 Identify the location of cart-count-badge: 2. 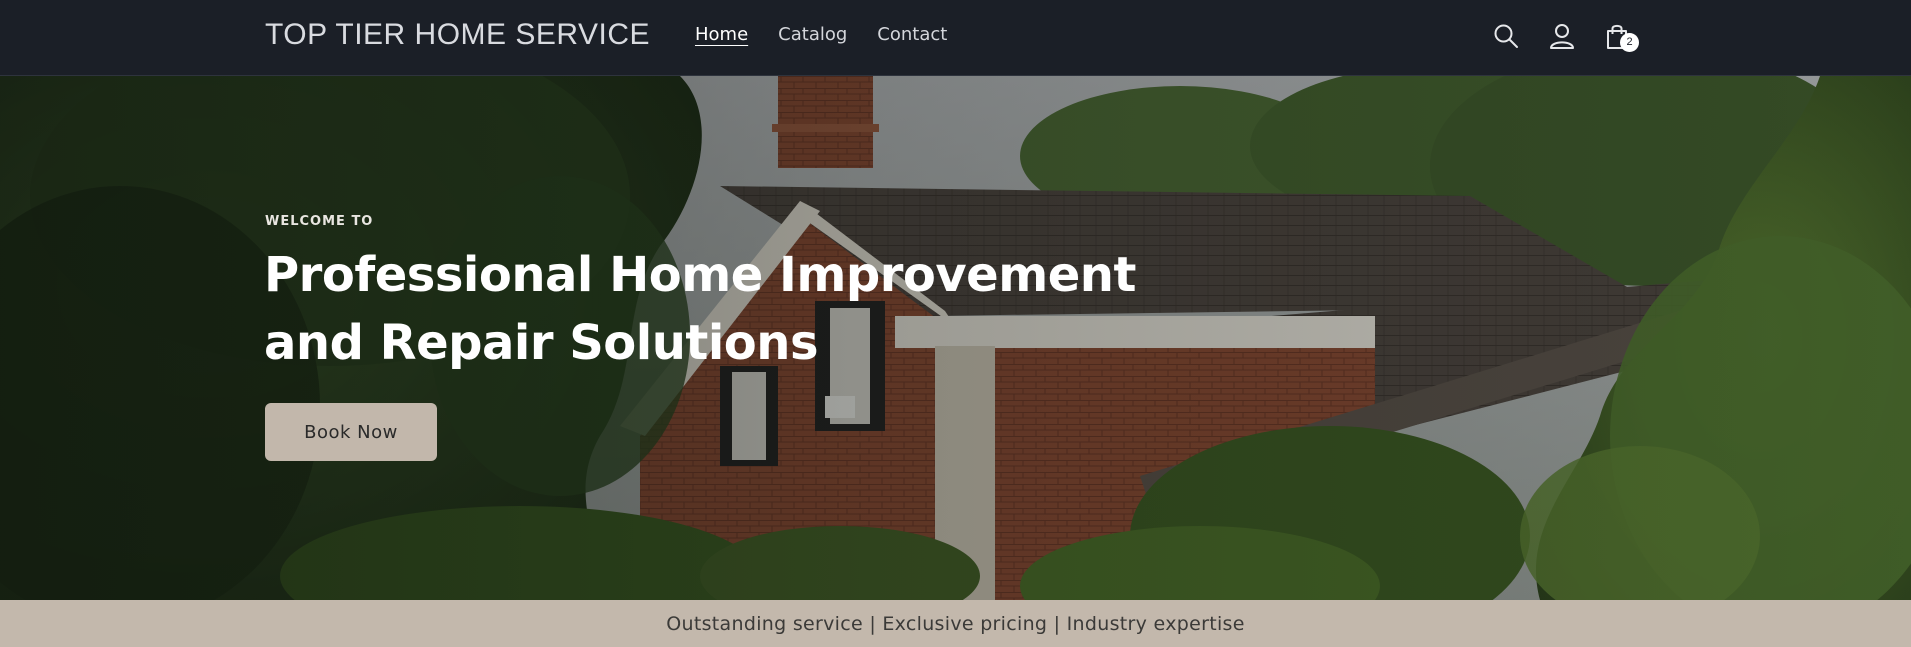
(1629, 42).